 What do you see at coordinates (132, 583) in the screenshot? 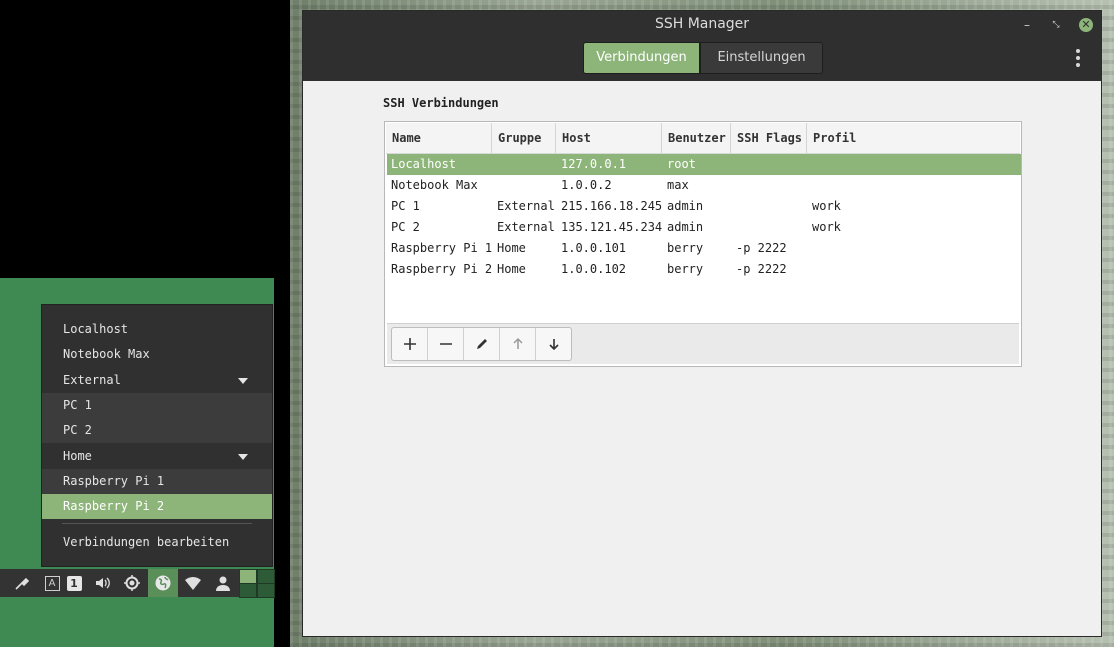
I see `brightness-icon` at bounding box center [132, 583].